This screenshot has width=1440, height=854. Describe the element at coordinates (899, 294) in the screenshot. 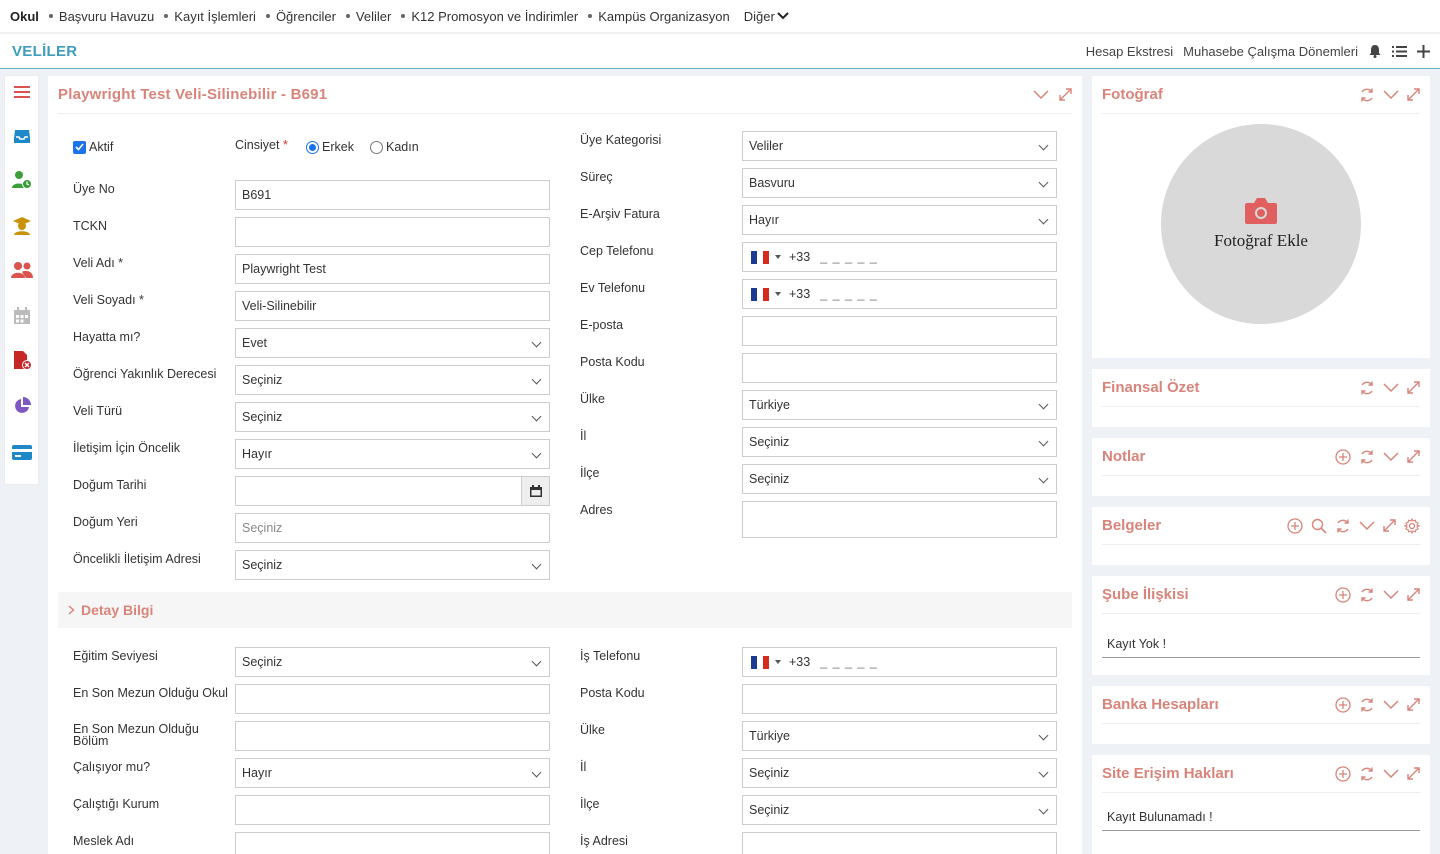

I see `ev-telefonu-input: +33 _ _ _ _ _` at that location.